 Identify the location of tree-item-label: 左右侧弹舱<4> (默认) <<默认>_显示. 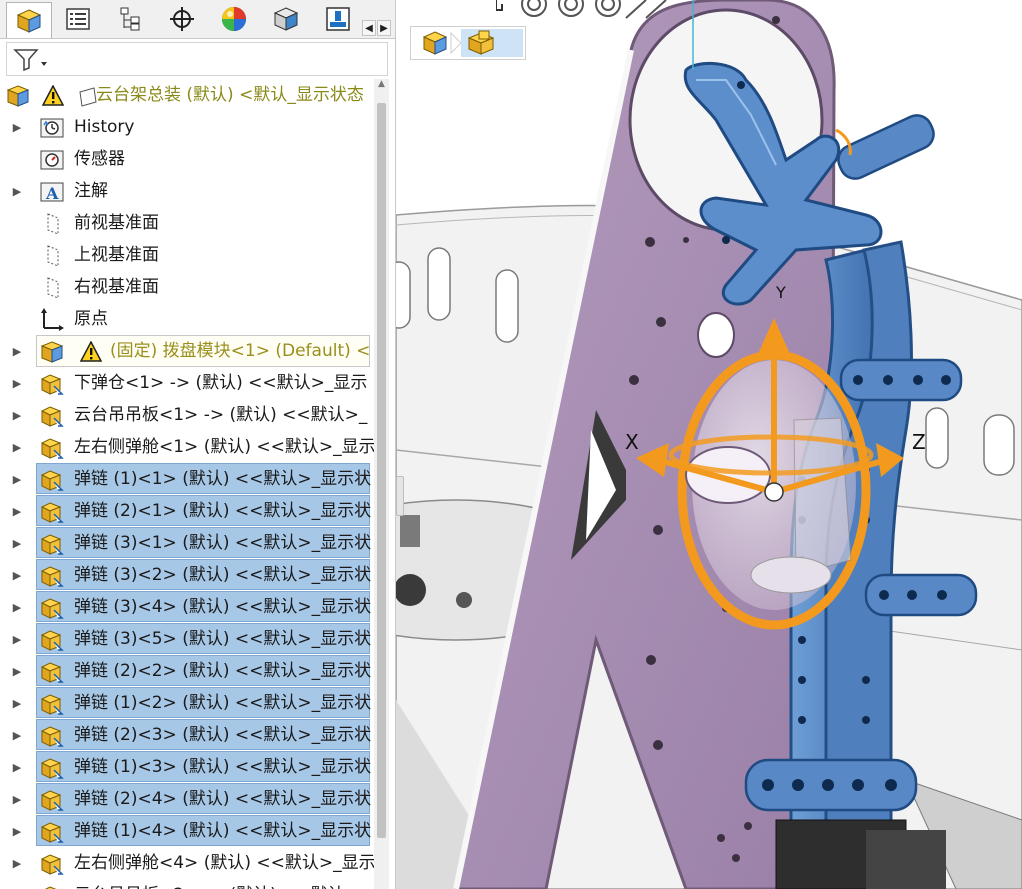
(225, 863).